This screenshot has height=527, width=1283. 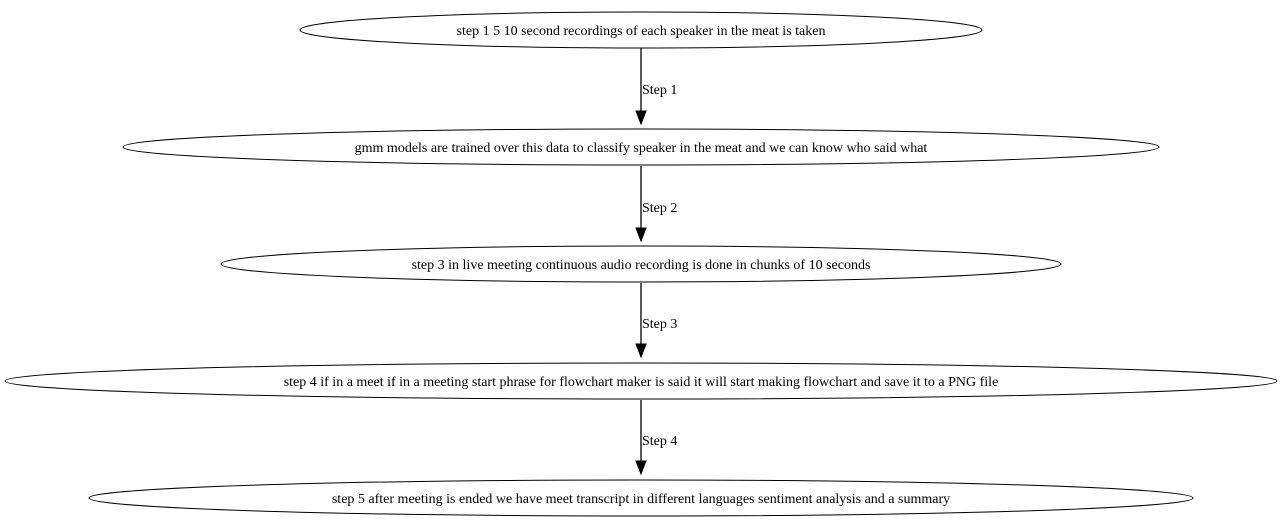 What do you see at coordinates (659, 90) in the screenshot?
I see `edge-label: Step 1` at bounding box center [659, 90].